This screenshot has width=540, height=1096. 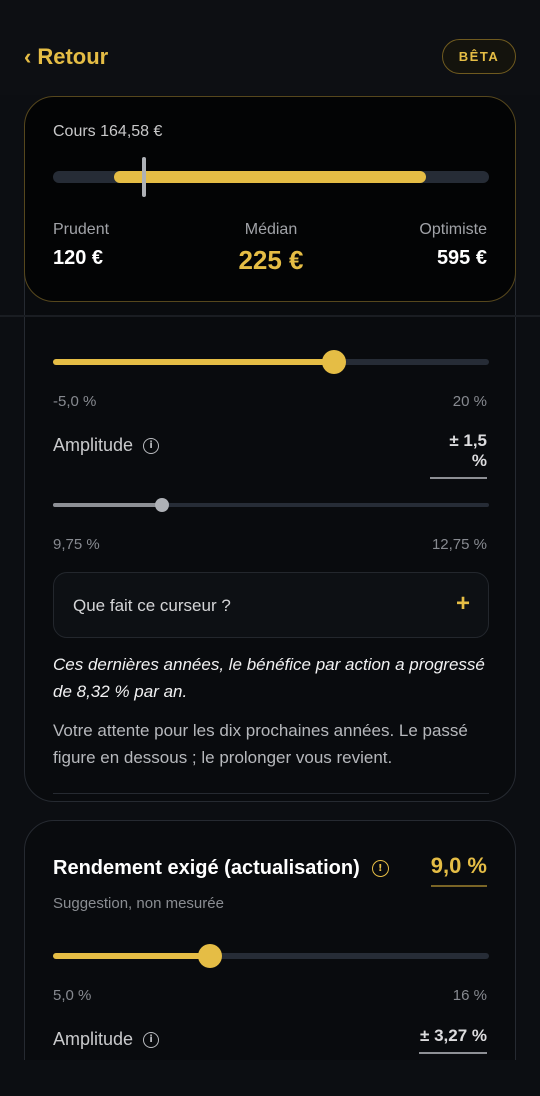 I want to click on help-accordion: Que fait ce curseur ? +, so click(x=271, y=605).